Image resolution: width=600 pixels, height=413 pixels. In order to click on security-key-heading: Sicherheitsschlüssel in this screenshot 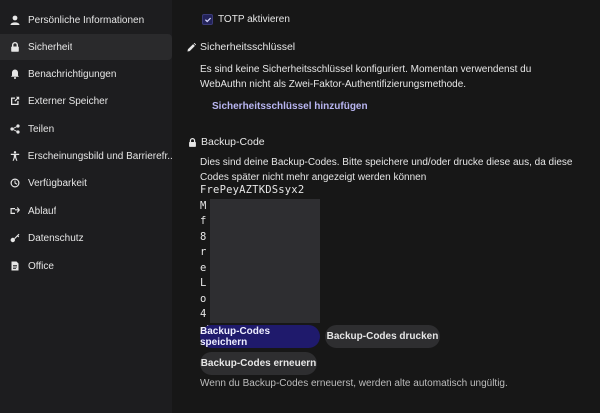, I will do `click(241, 47)`.